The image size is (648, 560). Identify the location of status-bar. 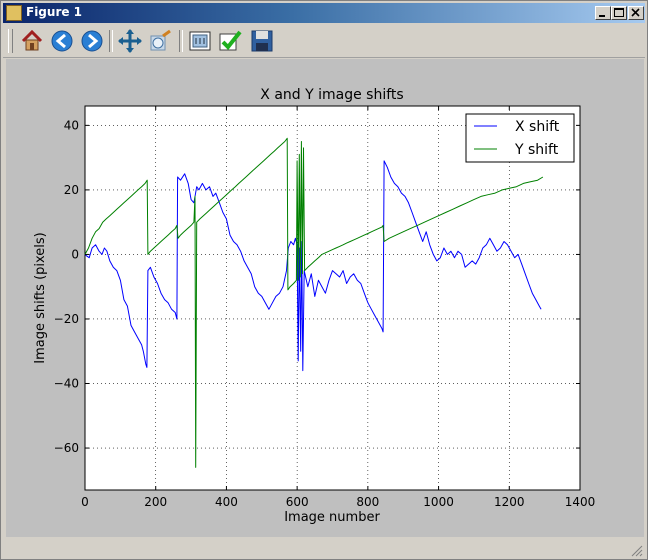
(324, 549).